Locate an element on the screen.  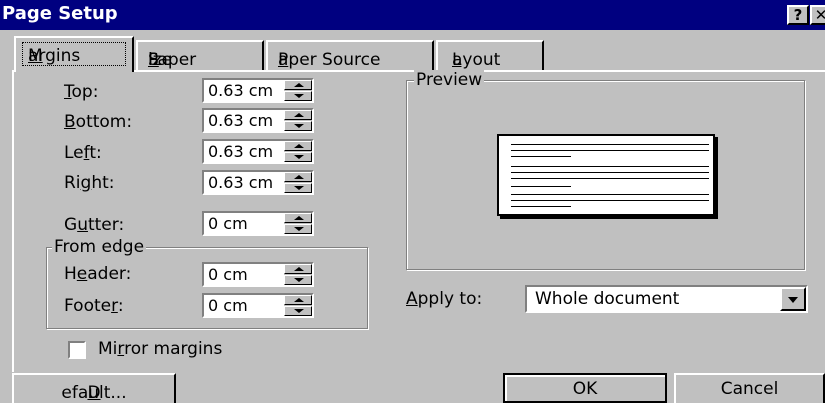
chevron-down-icon is located at coordinates (793, 299).